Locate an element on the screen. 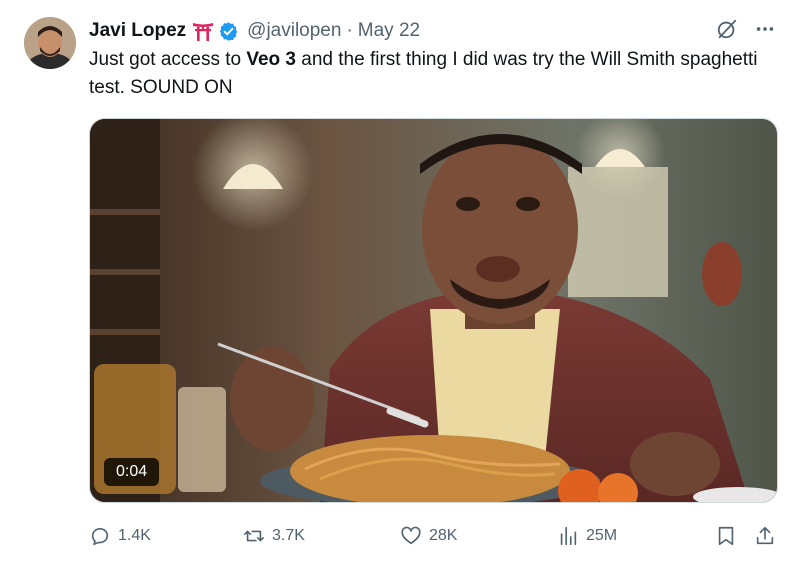 This screenshot has height=563, width=800. bookmark-icon is located at coordinates (726, 536).